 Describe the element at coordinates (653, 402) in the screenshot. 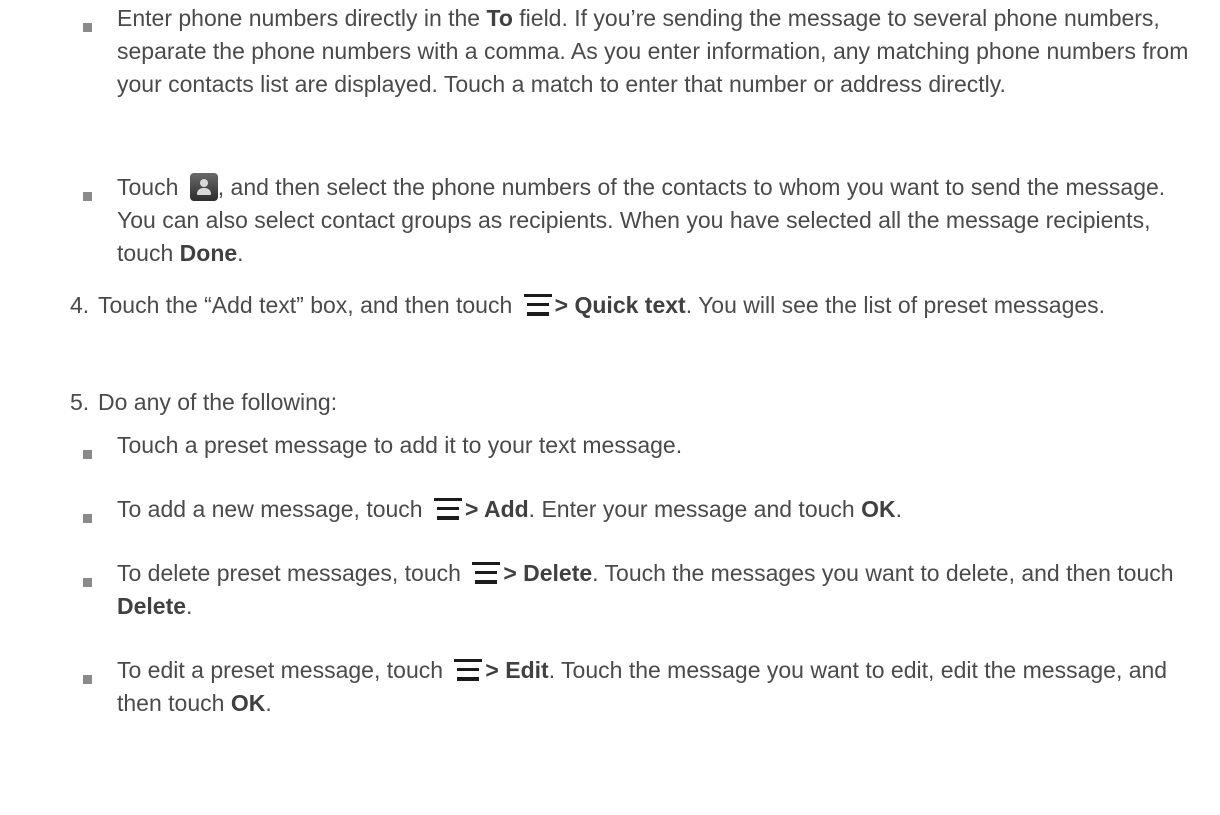

I see `step-5: Do any of the following:` at that location.